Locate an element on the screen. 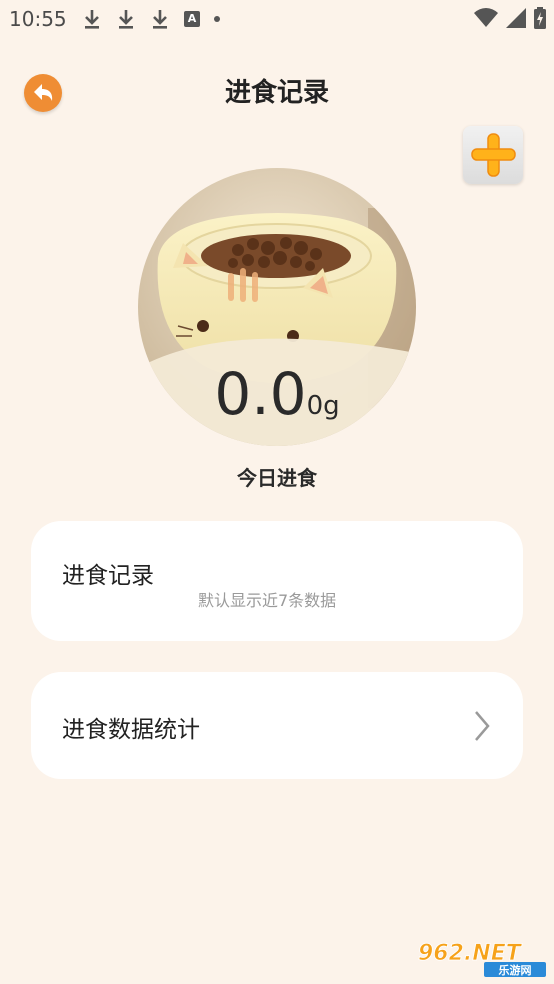 This screenshot has height=984, width=554. a-app-icon: A is located at coordinates (192, 19).